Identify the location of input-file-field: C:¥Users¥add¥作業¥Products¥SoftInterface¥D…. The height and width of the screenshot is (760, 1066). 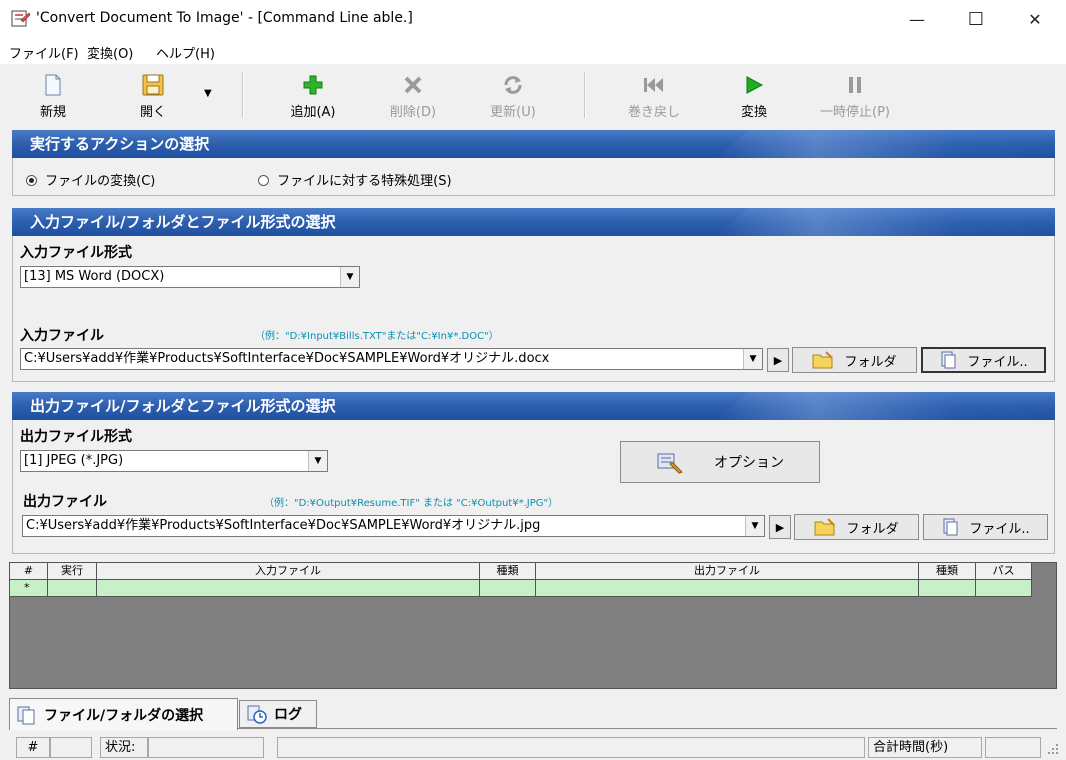
(391, 359).